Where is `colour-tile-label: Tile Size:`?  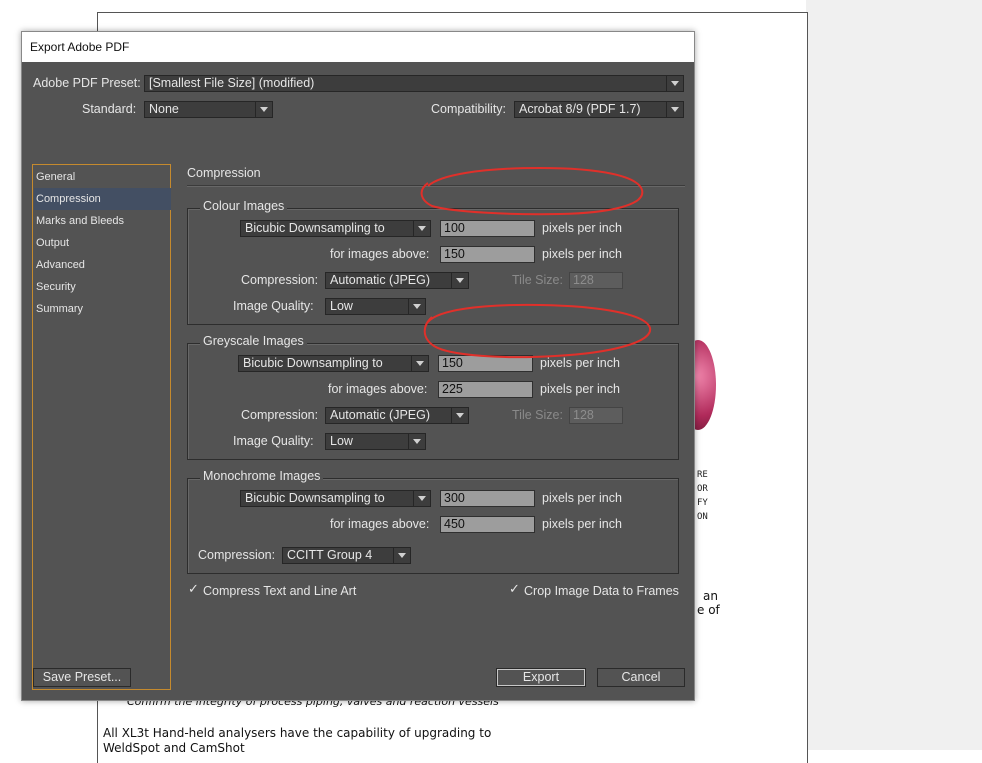
colour-tile-label: Tile Size: is located at coordinates (537, 280).